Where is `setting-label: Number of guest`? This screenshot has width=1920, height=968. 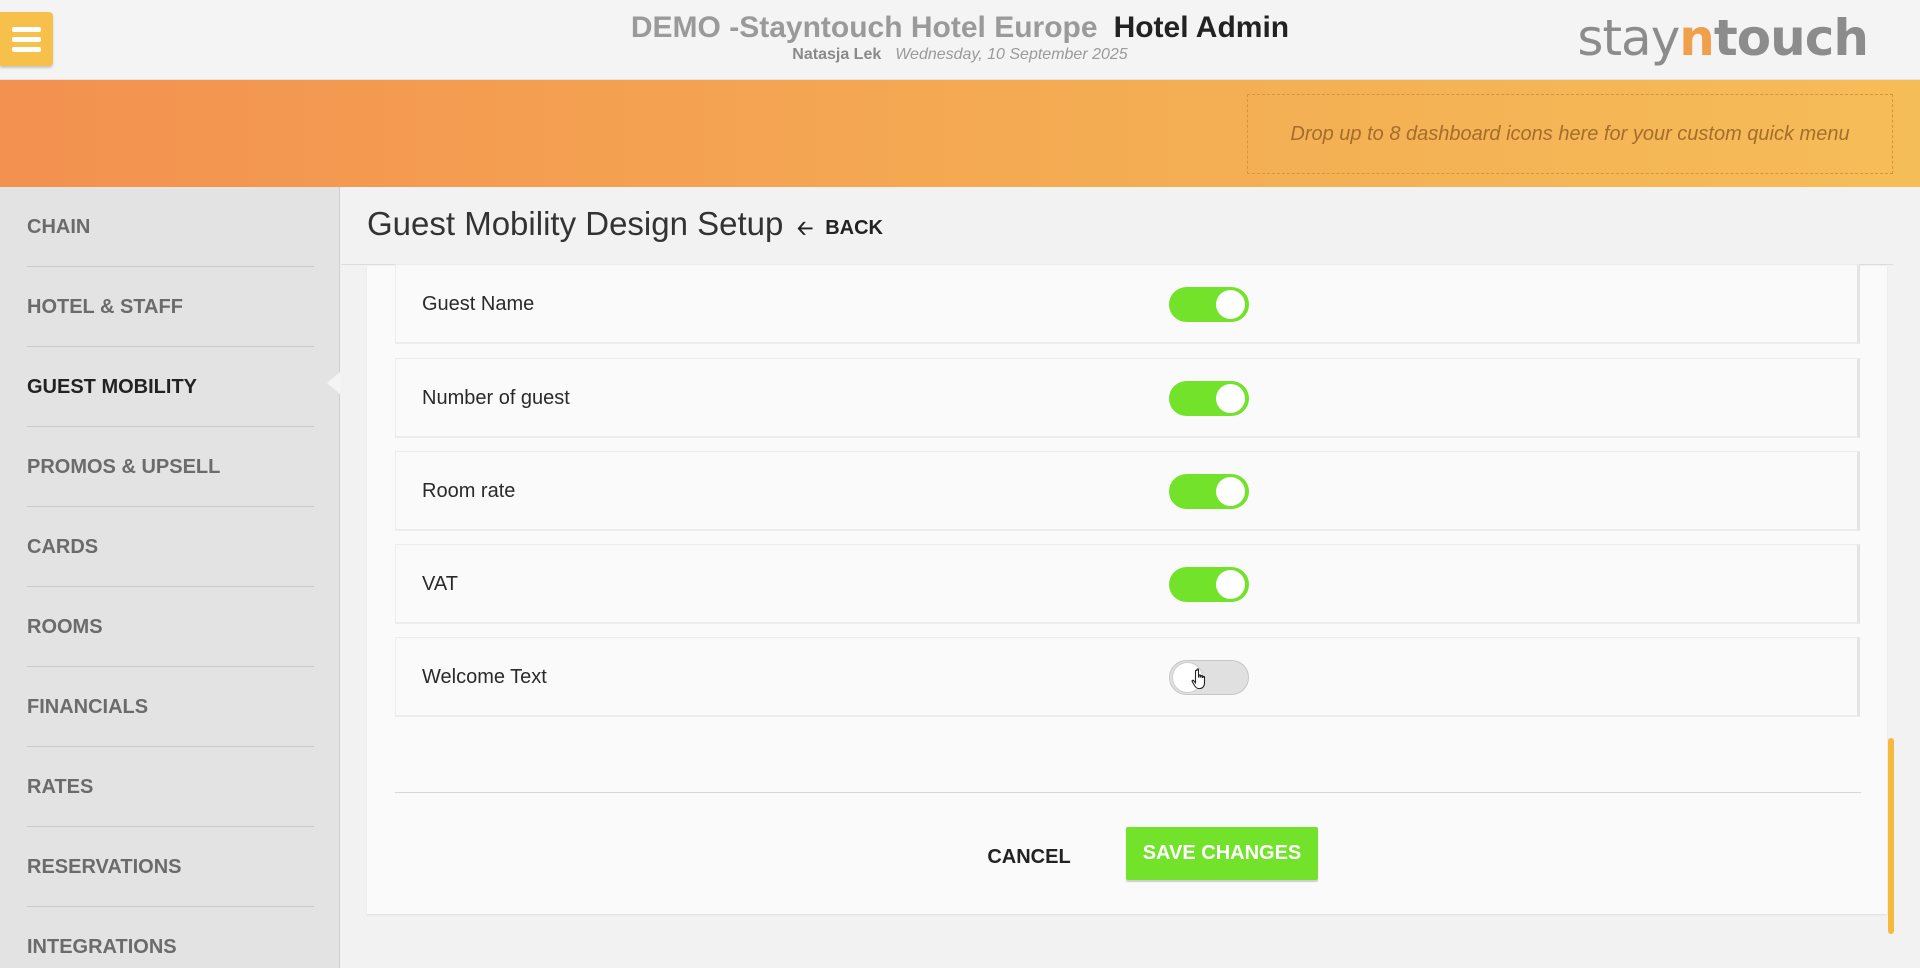
setting-label: Number of guest is located at coordinates (496, 398).